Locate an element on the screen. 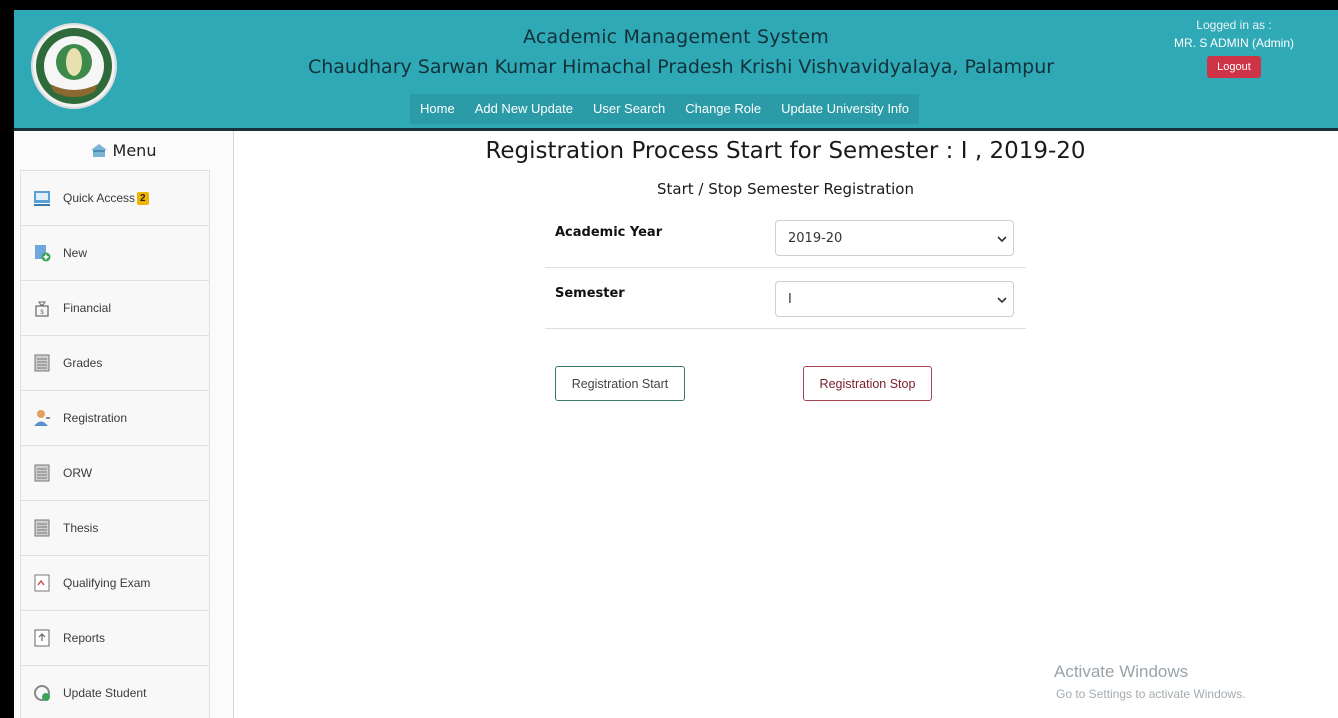 The image size is (1338, 718). sidebar-item-label: Update Student is located at coordinates (105, 693).